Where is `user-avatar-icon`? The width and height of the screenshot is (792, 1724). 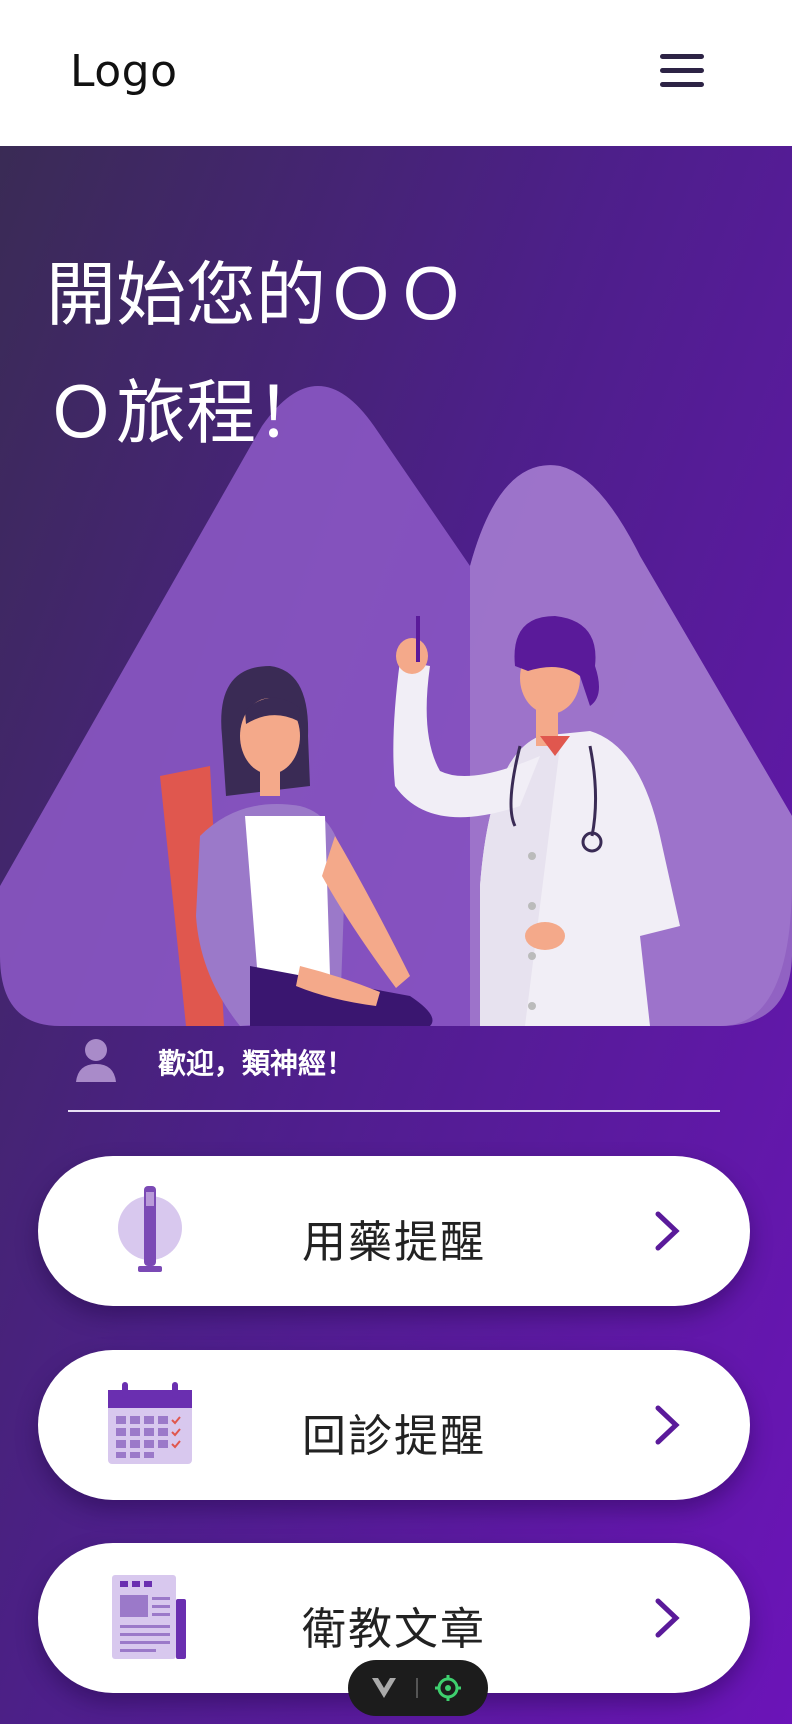 user-avatar-icon is located at coordinates (96, 1060).